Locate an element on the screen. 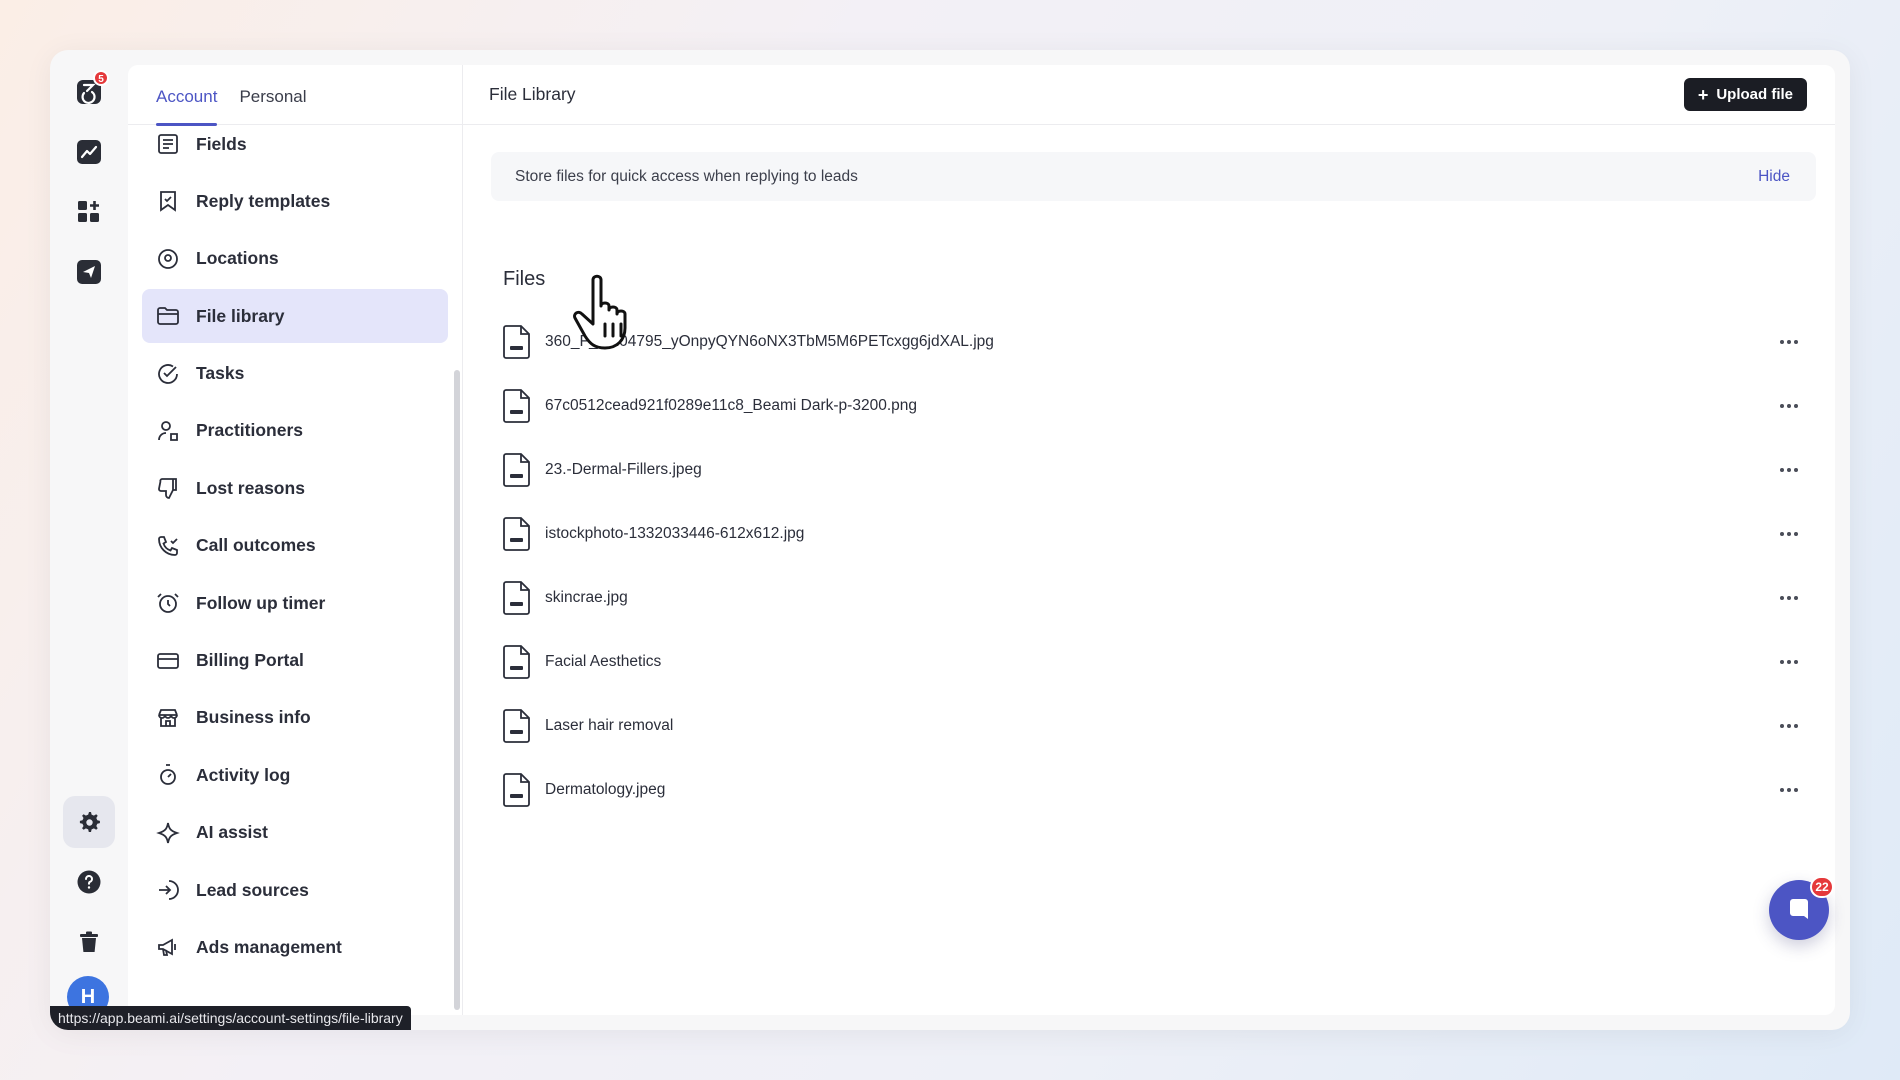 The height and width of the screenshot is (1080, 1900). help-button is located at coordinates (89, 882).